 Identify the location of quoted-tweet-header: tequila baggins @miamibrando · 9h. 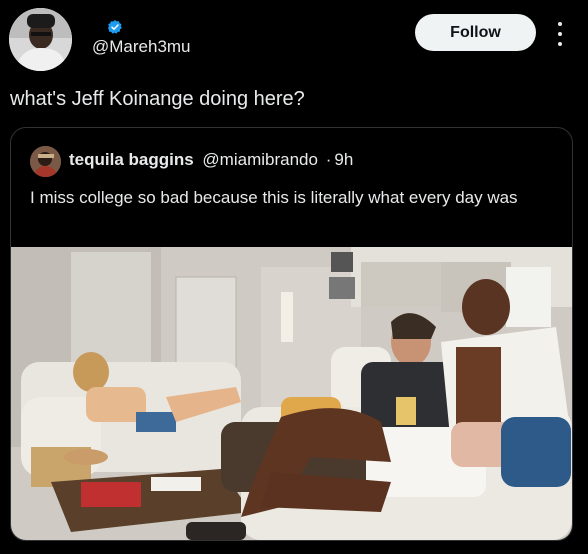
(211, 160).